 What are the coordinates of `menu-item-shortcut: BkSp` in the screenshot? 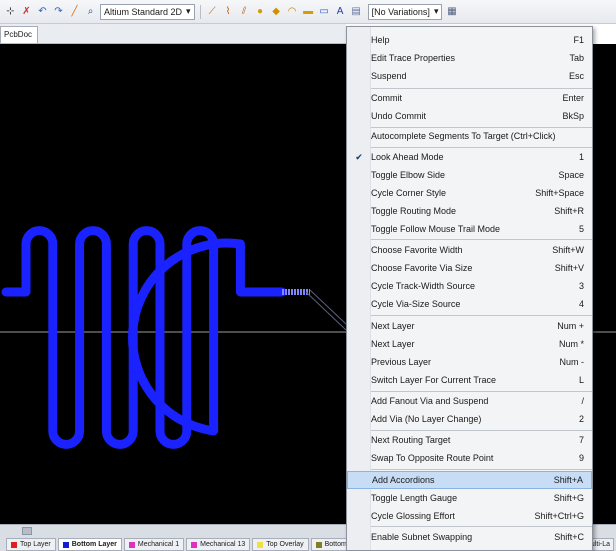 It's located at (573, 116).